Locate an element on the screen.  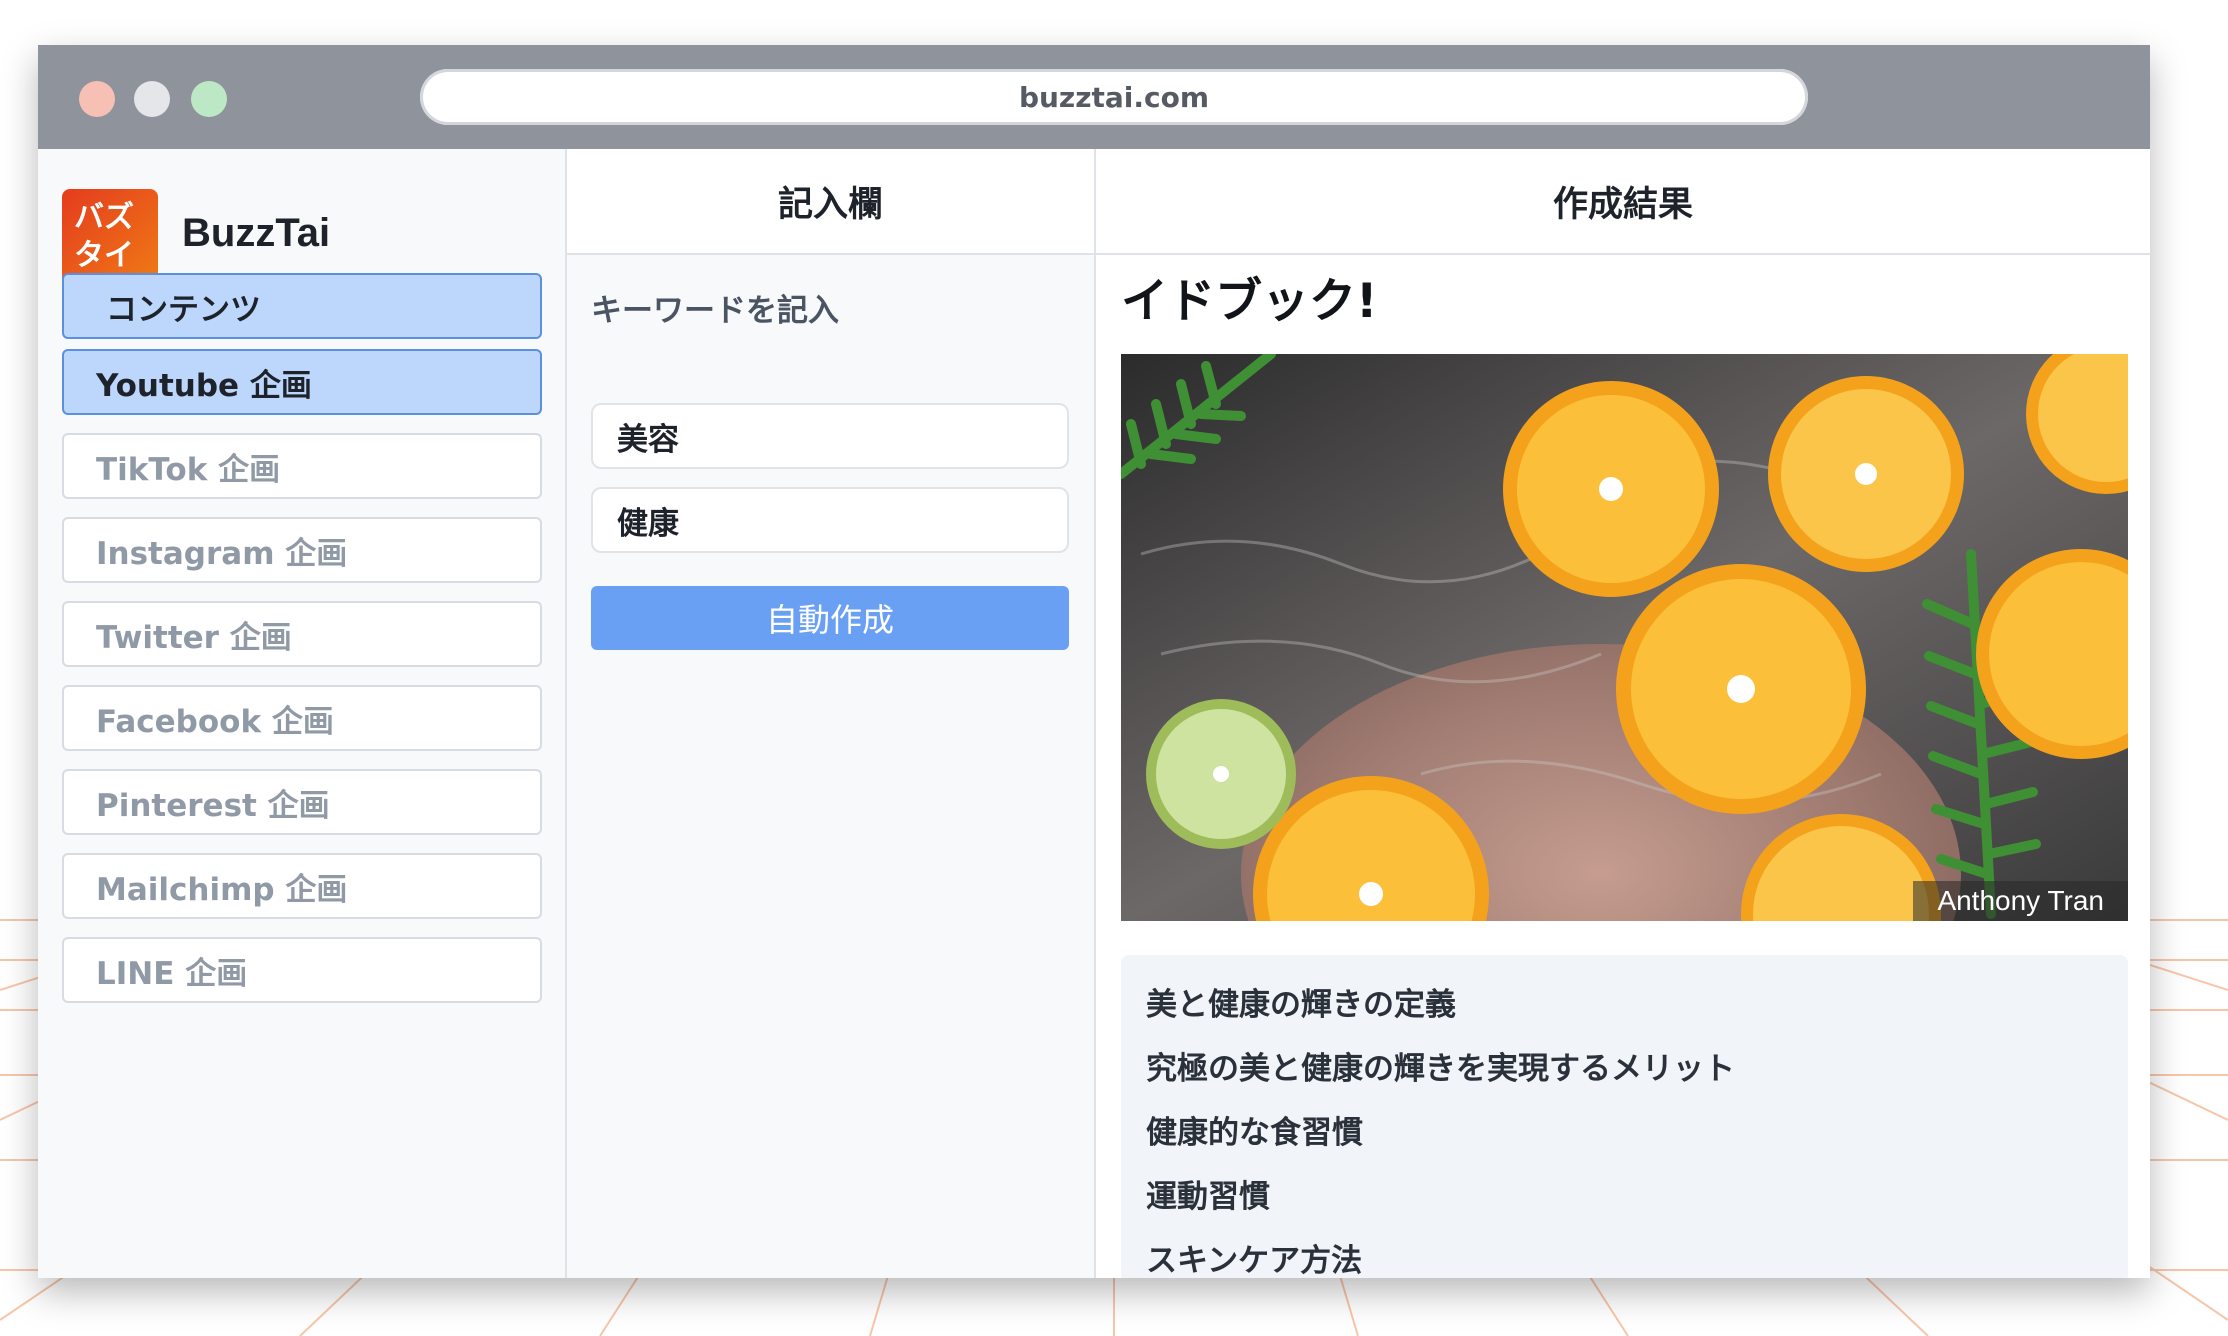
maximize-window-icon is located at coordinates (209, 99).